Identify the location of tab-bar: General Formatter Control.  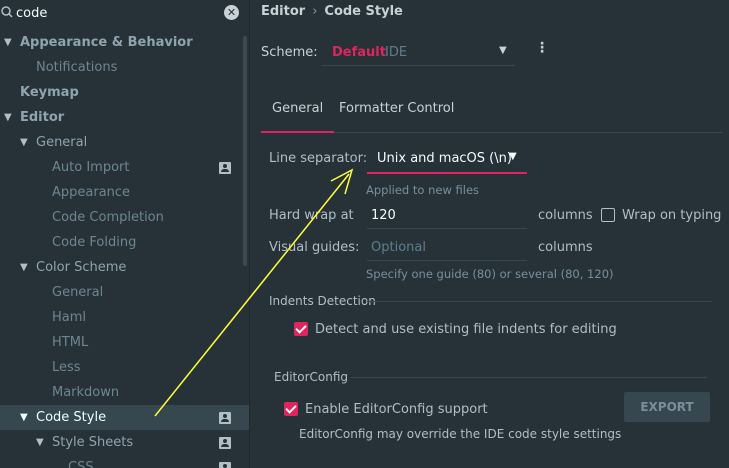
(492, 114).